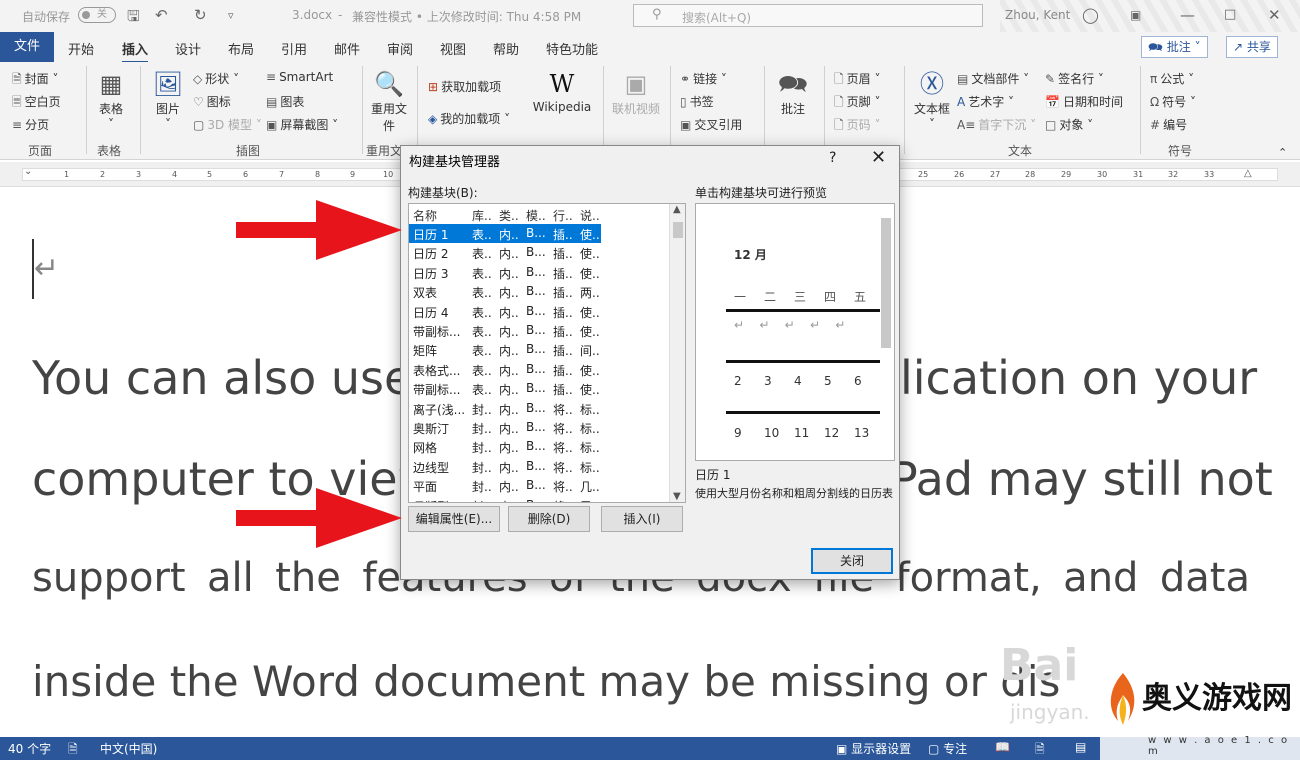  Describe the element at coordinates (241, 48) in the screenshot. I see `tab-layout: 布局` at that location.